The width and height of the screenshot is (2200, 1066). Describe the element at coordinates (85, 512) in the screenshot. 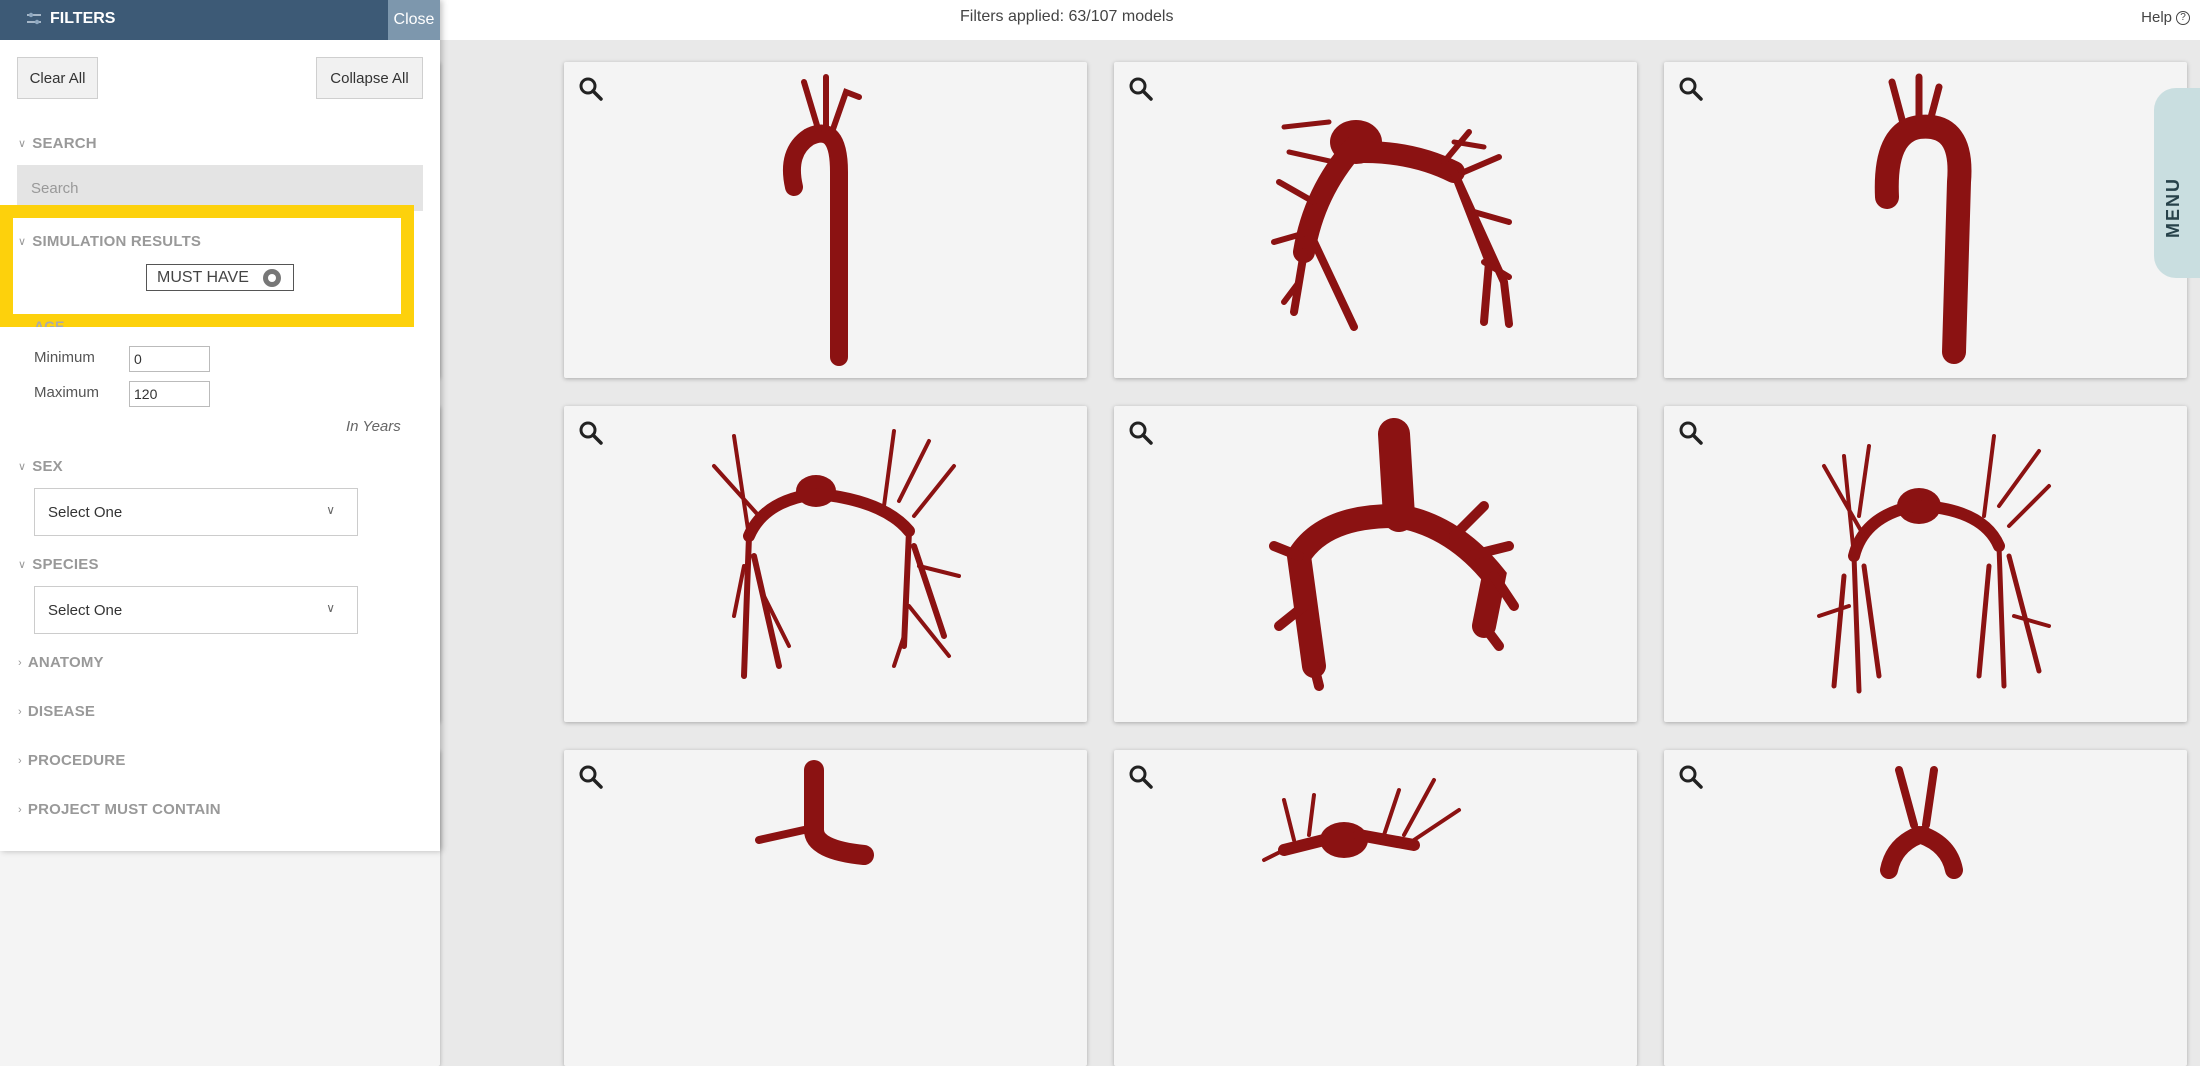

I see `sex-select-value: Select One` at that location.